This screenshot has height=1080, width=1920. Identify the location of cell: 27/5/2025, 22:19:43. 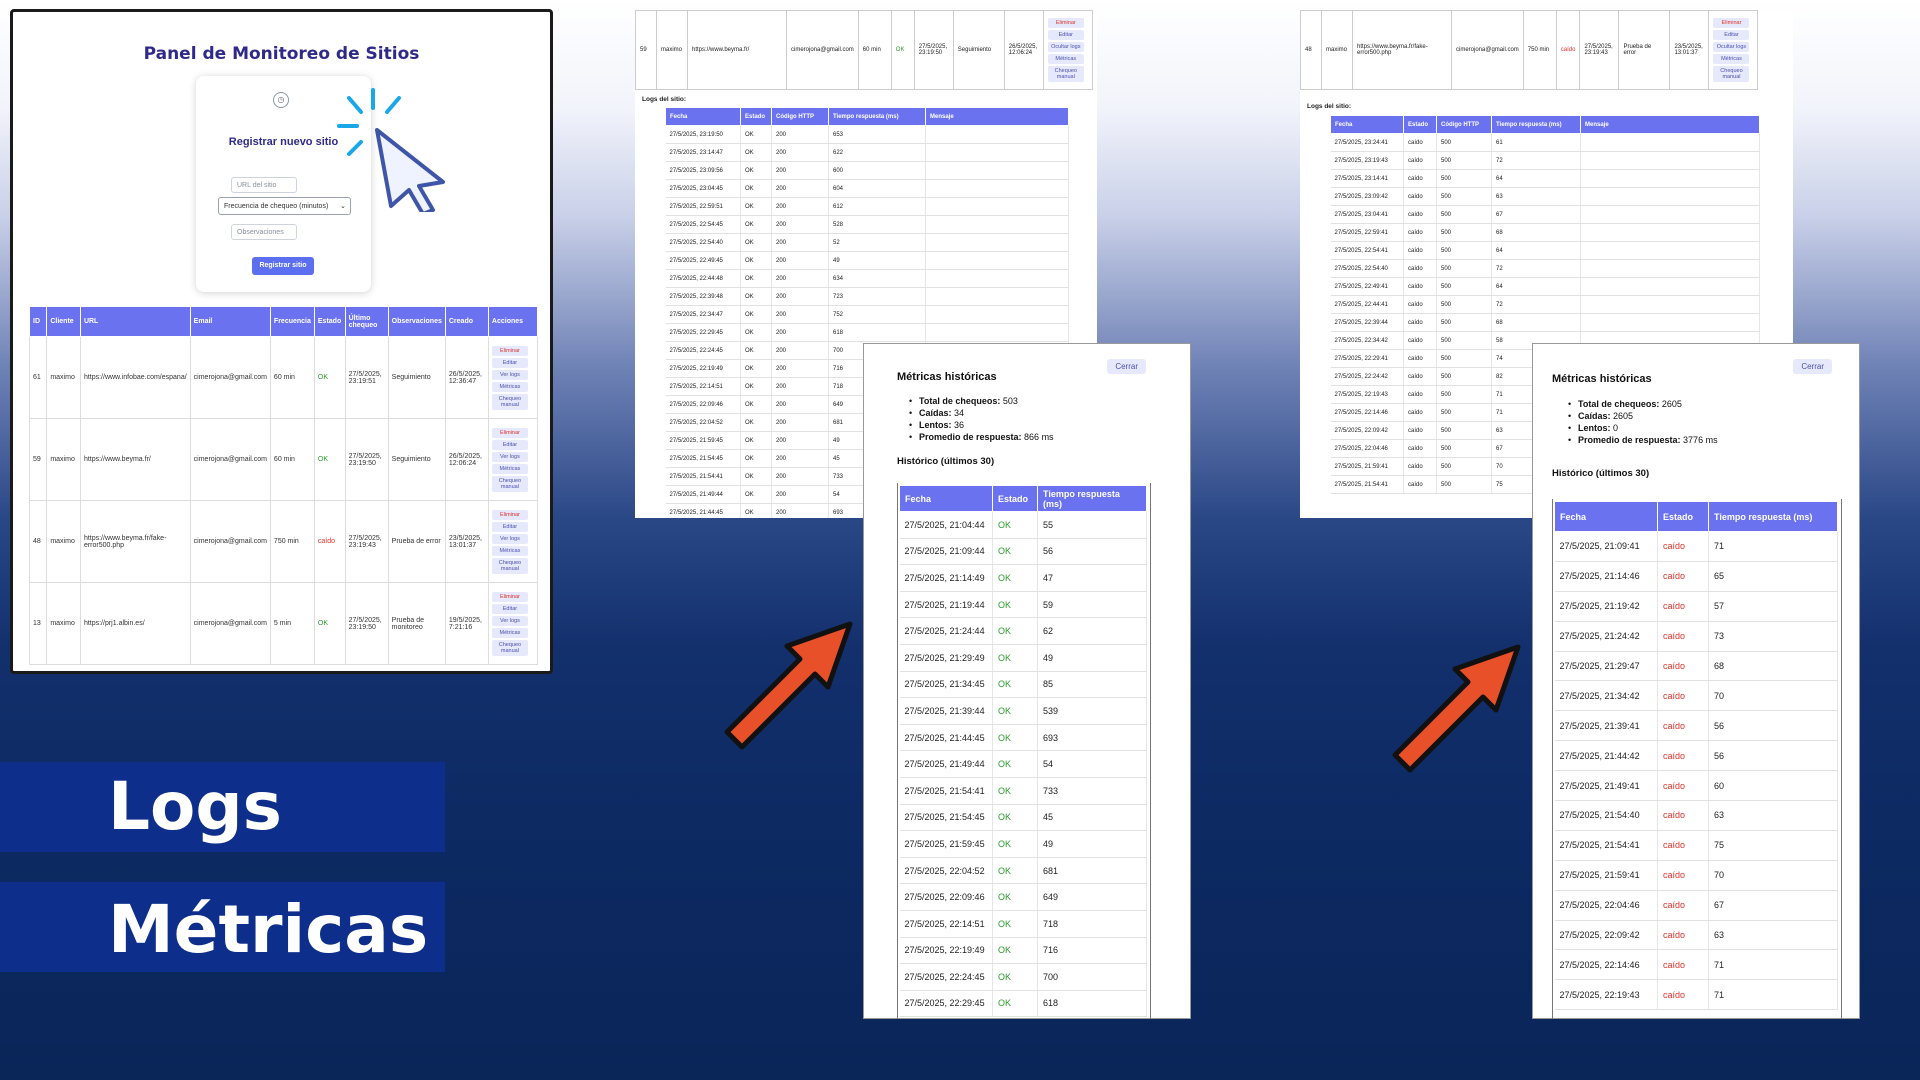
(1606, 995).